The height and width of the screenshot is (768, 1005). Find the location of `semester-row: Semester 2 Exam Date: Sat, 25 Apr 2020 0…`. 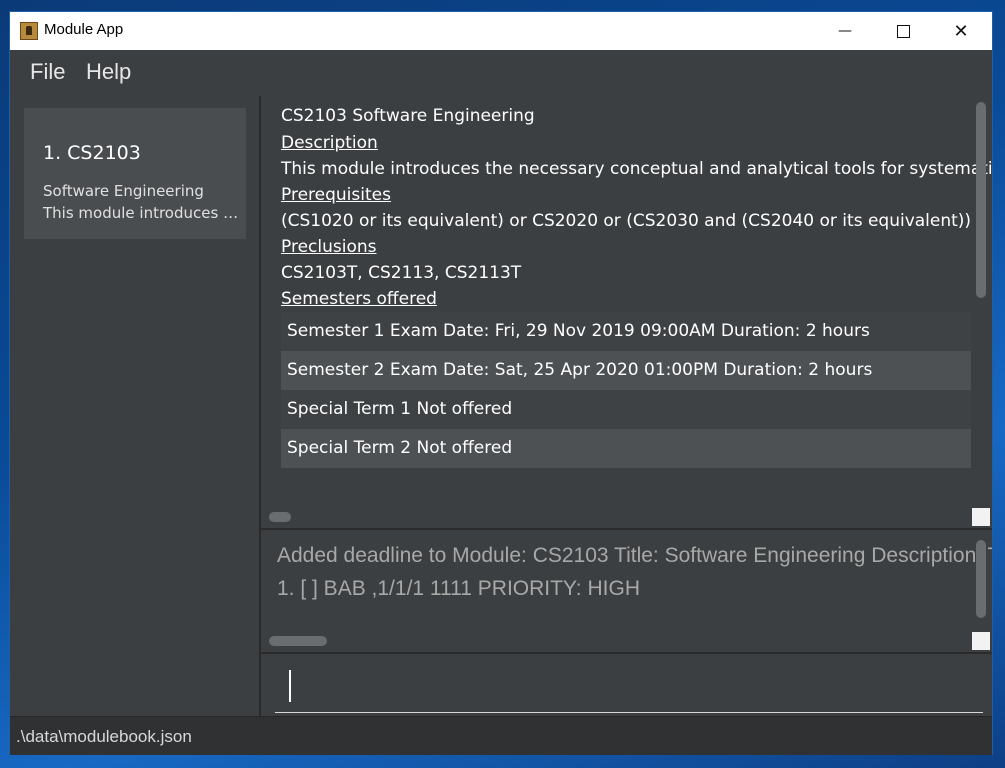

semester-row: Semester 2 Exam Date: Sat, 25 Apr 2020 0… is located at coordinates (626, 370).